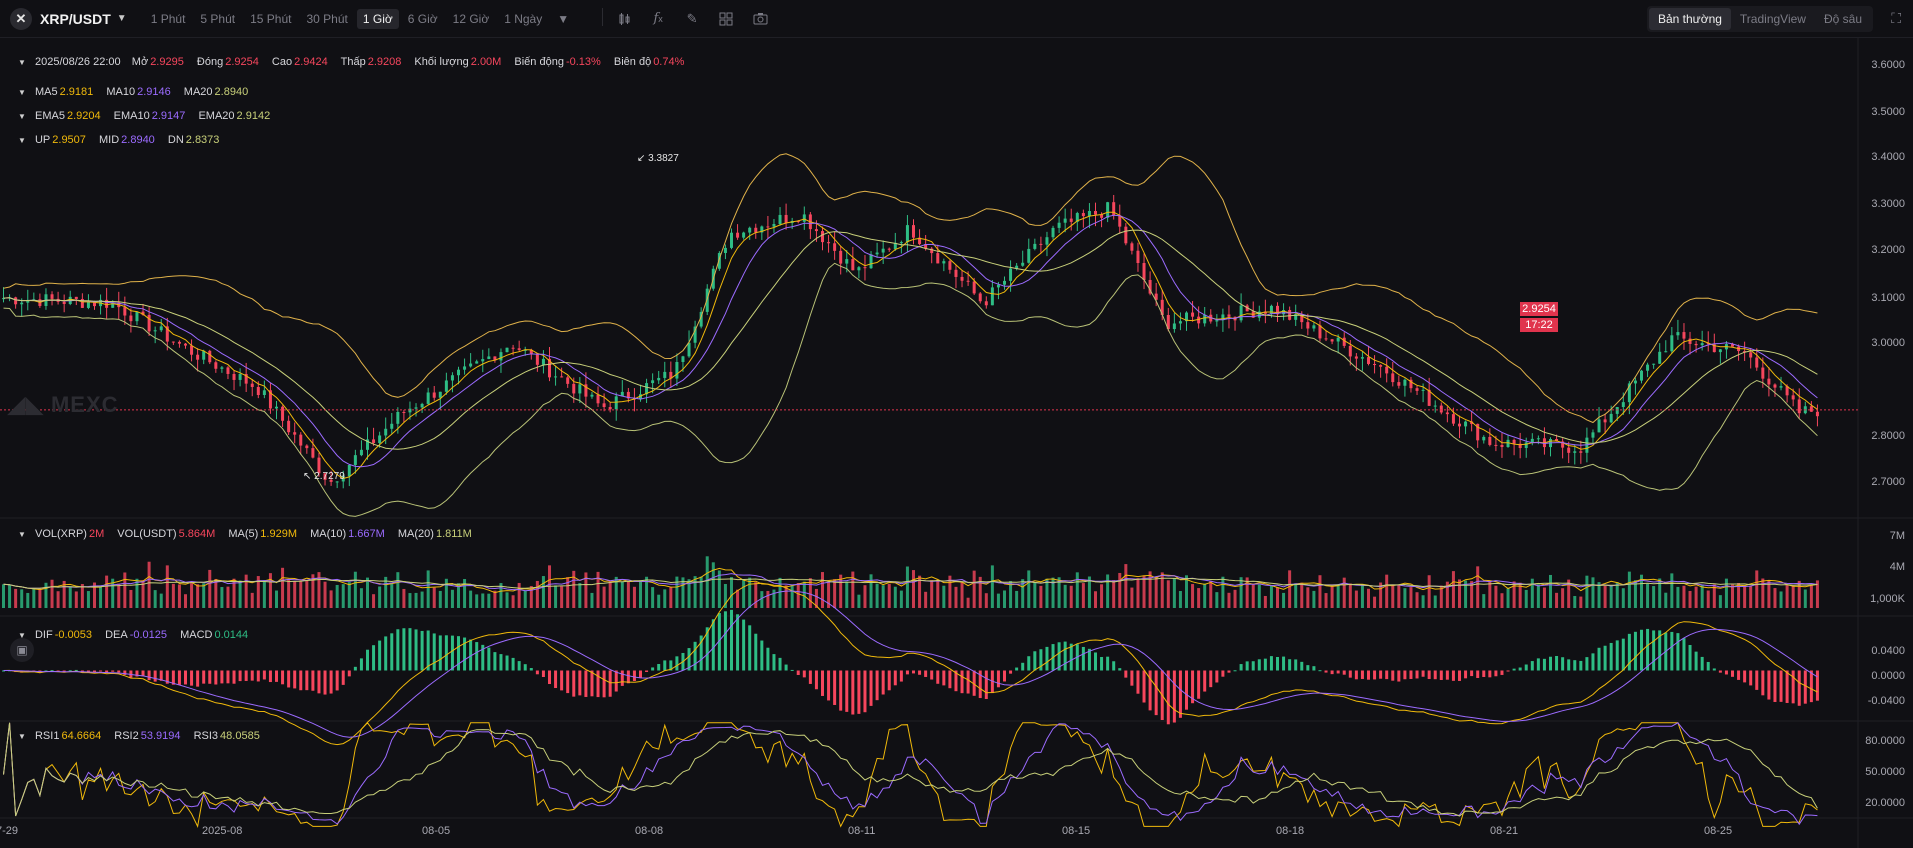 This screenshot has height=848, width=1913. Describe the element at coordinates (122, 18) in the screenshot. I see `chevron-down-icon: ▼` at that location.